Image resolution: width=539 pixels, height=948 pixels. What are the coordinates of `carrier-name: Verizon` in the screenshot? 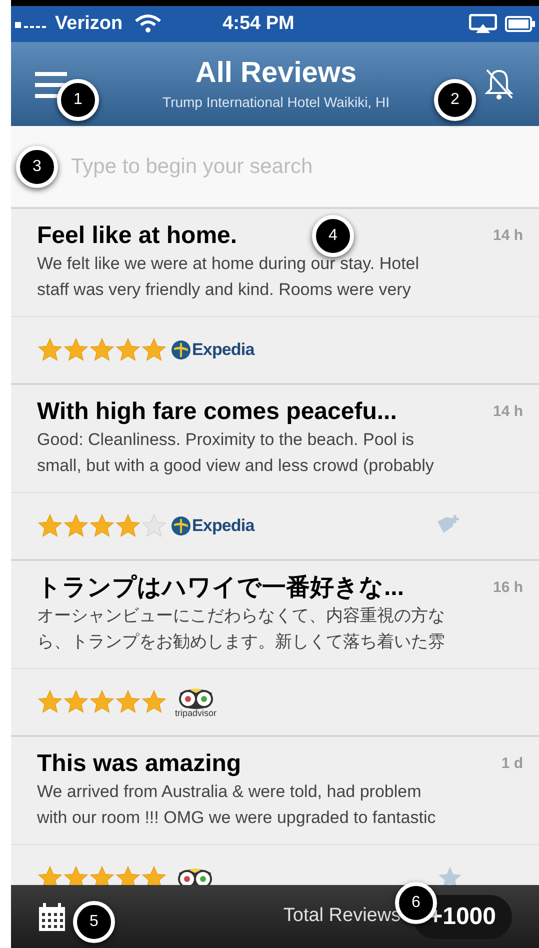 It's located at (89, 24).